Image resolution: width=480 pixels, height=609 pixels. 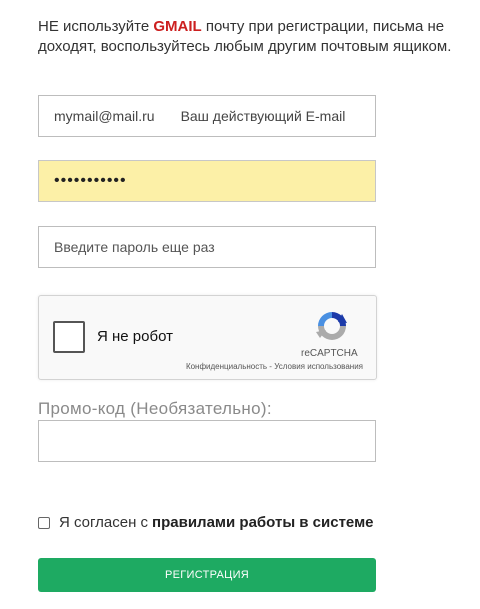 What do you see at coordinates (44, 522) in the screenshot?
I see `agree-checkbox` at bounding box center [44, 522].